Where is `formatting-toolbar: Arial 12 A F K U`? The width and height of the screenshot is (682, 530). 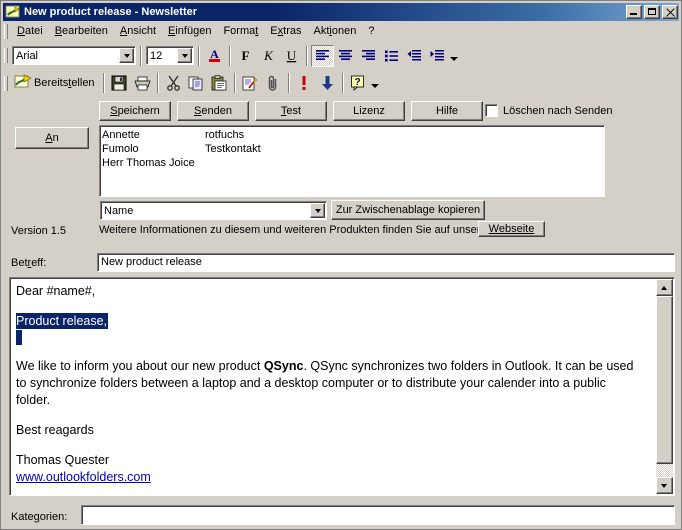 formatting-toolbar: Arial 12 A F K U is located at coordinates (341, 55).